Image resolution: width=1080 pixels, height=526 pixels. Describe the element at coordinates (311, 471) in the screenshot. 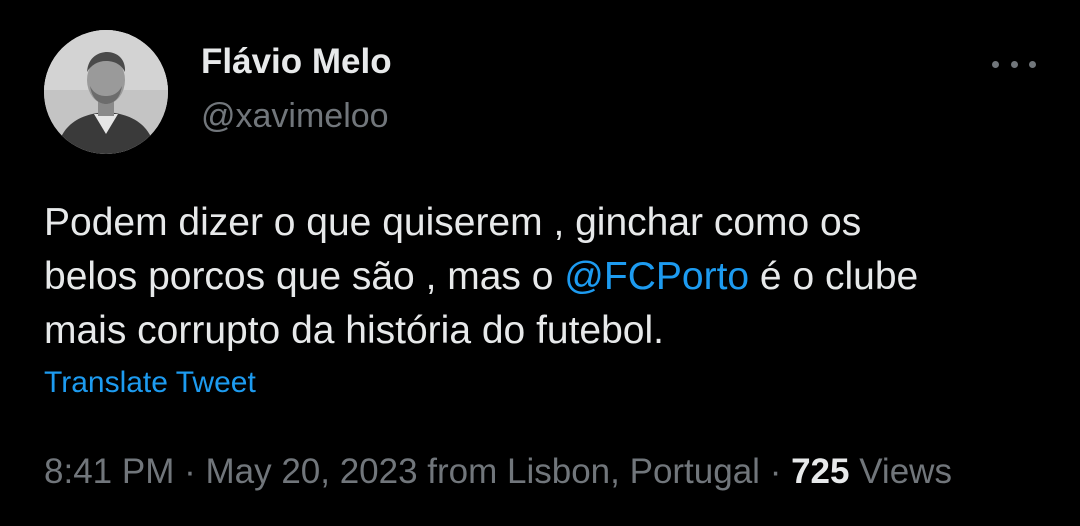

I see `tweet-date: May 20, 2023` at that location.